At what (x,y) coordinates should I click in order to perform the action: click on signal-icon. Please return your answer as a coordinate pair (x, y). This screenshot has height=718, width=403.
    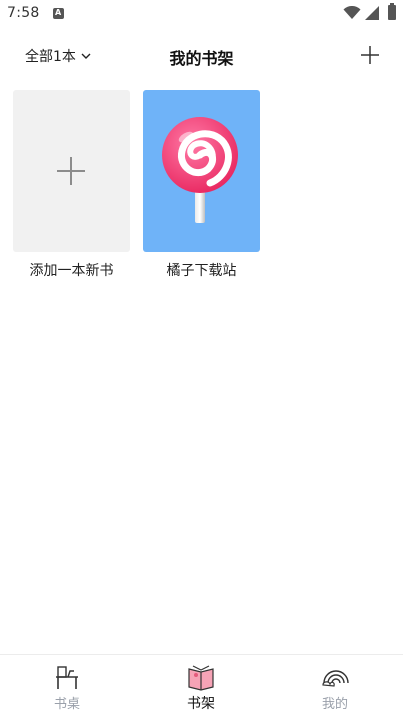
    Looking at the image, I should click on (372, 13).